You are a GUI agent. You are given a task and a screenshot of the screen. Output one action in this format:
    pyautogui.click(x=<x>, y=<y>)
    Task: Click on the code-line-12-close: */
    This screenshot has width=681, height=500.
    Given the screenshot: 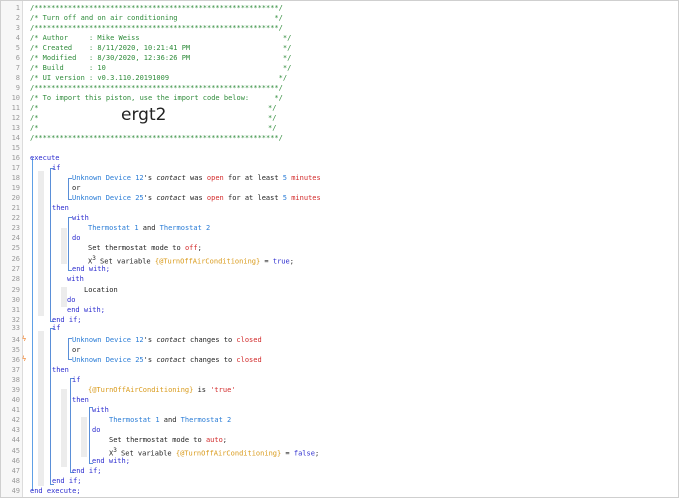 What is the action you would take?
    pyautogui.click(x=272, y=118)
    